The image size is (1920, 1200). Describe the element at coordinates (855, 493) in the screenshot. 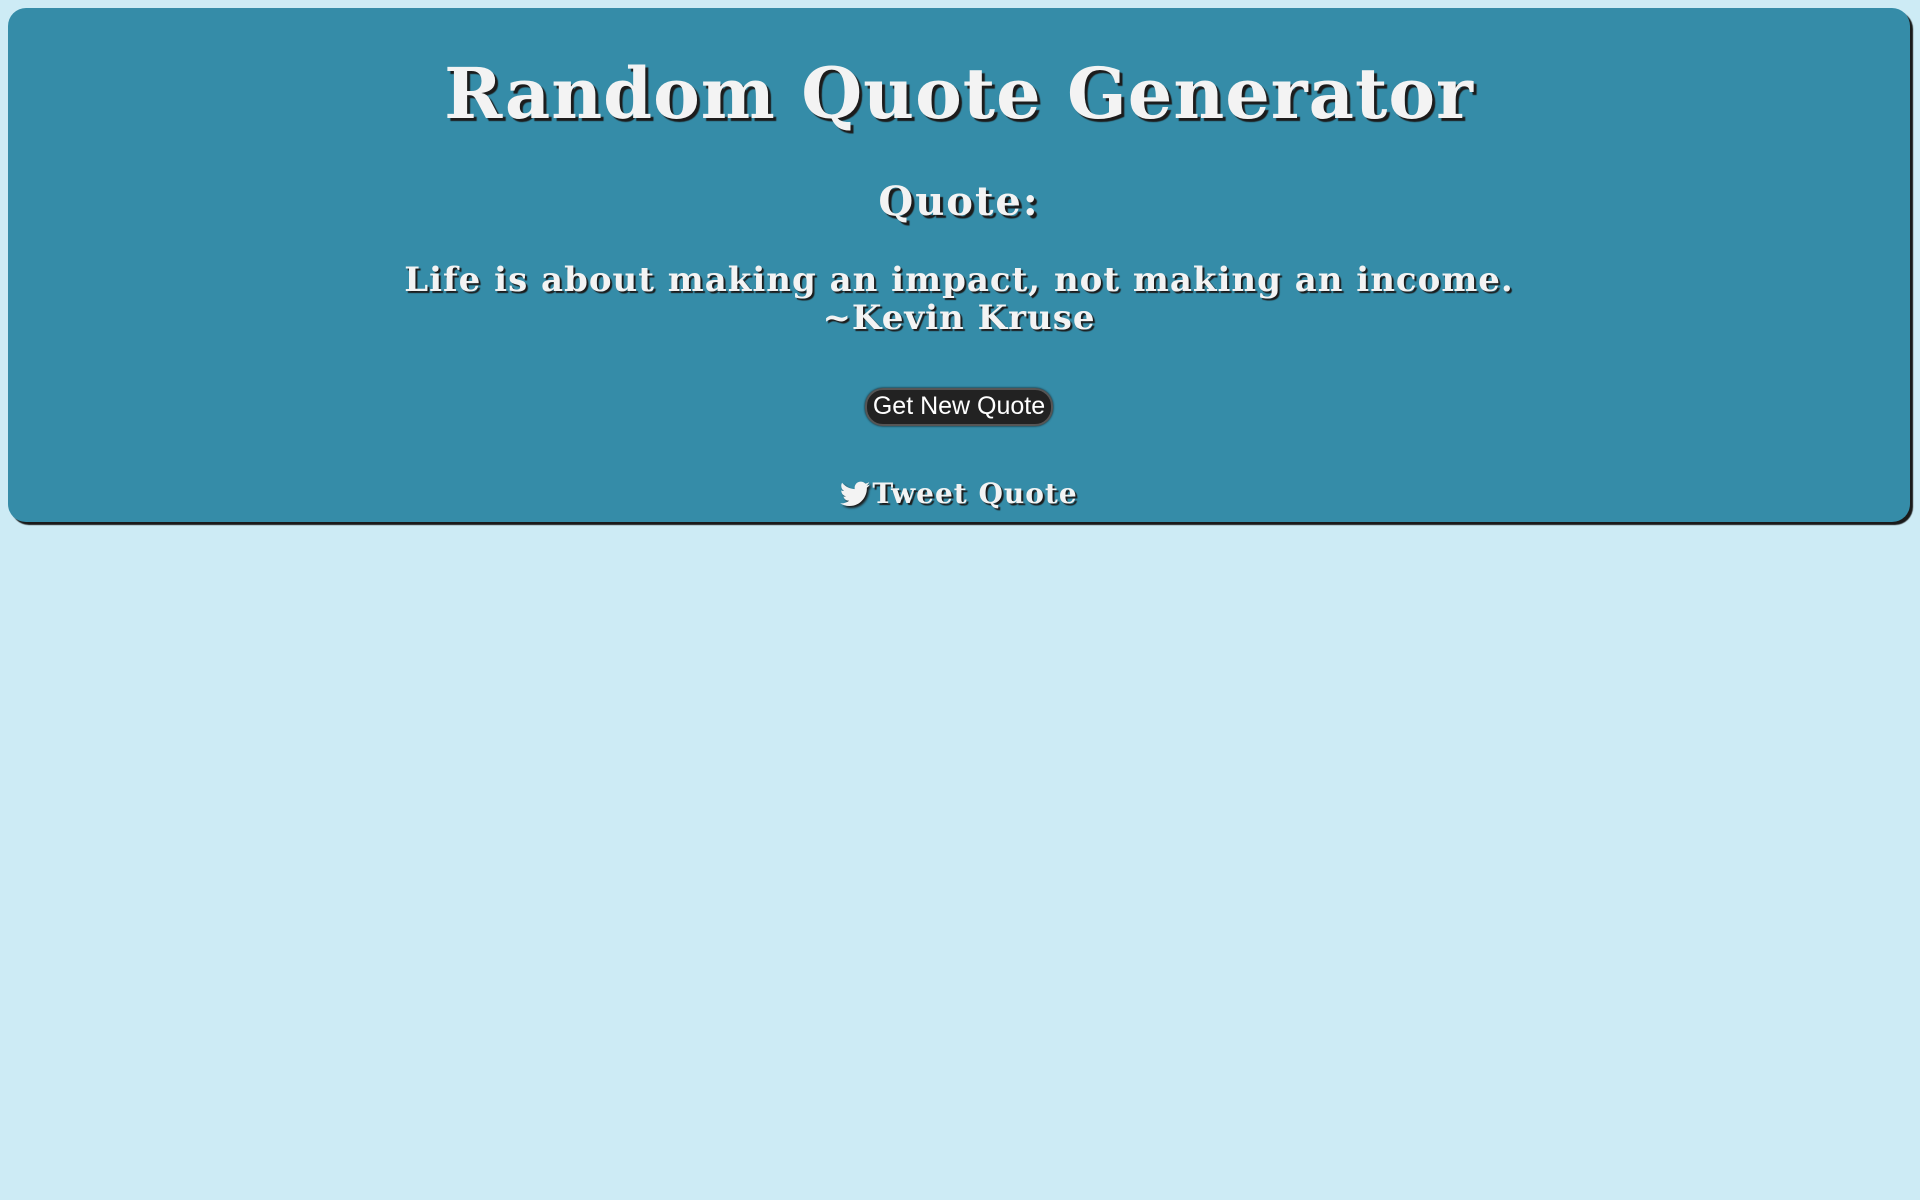

I see `twitter-bird-icon` at that location.